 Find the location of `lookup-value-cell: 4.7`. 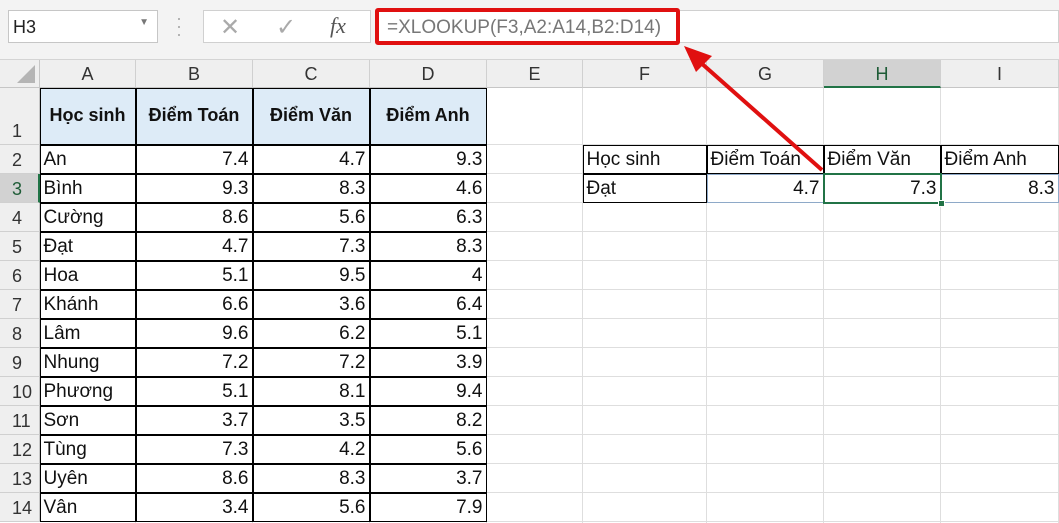

lookup-value-cell: 4.7 is located at coordinates (765, 188).